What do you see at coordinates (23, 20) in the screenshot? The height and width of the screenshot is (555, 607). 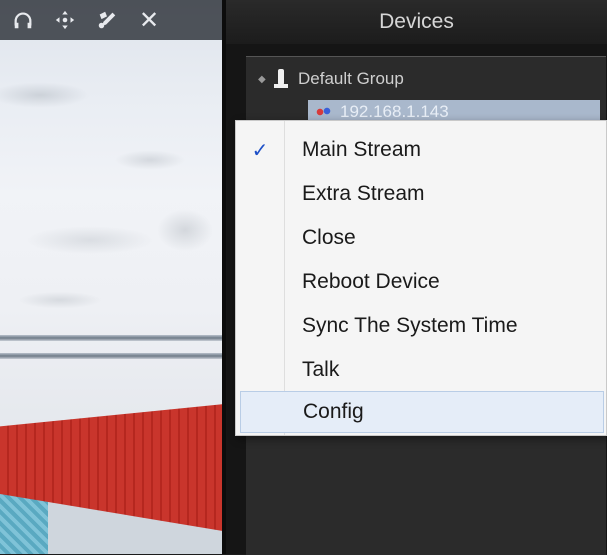 I see `headphones-icon` at bounding box center [23, 20].